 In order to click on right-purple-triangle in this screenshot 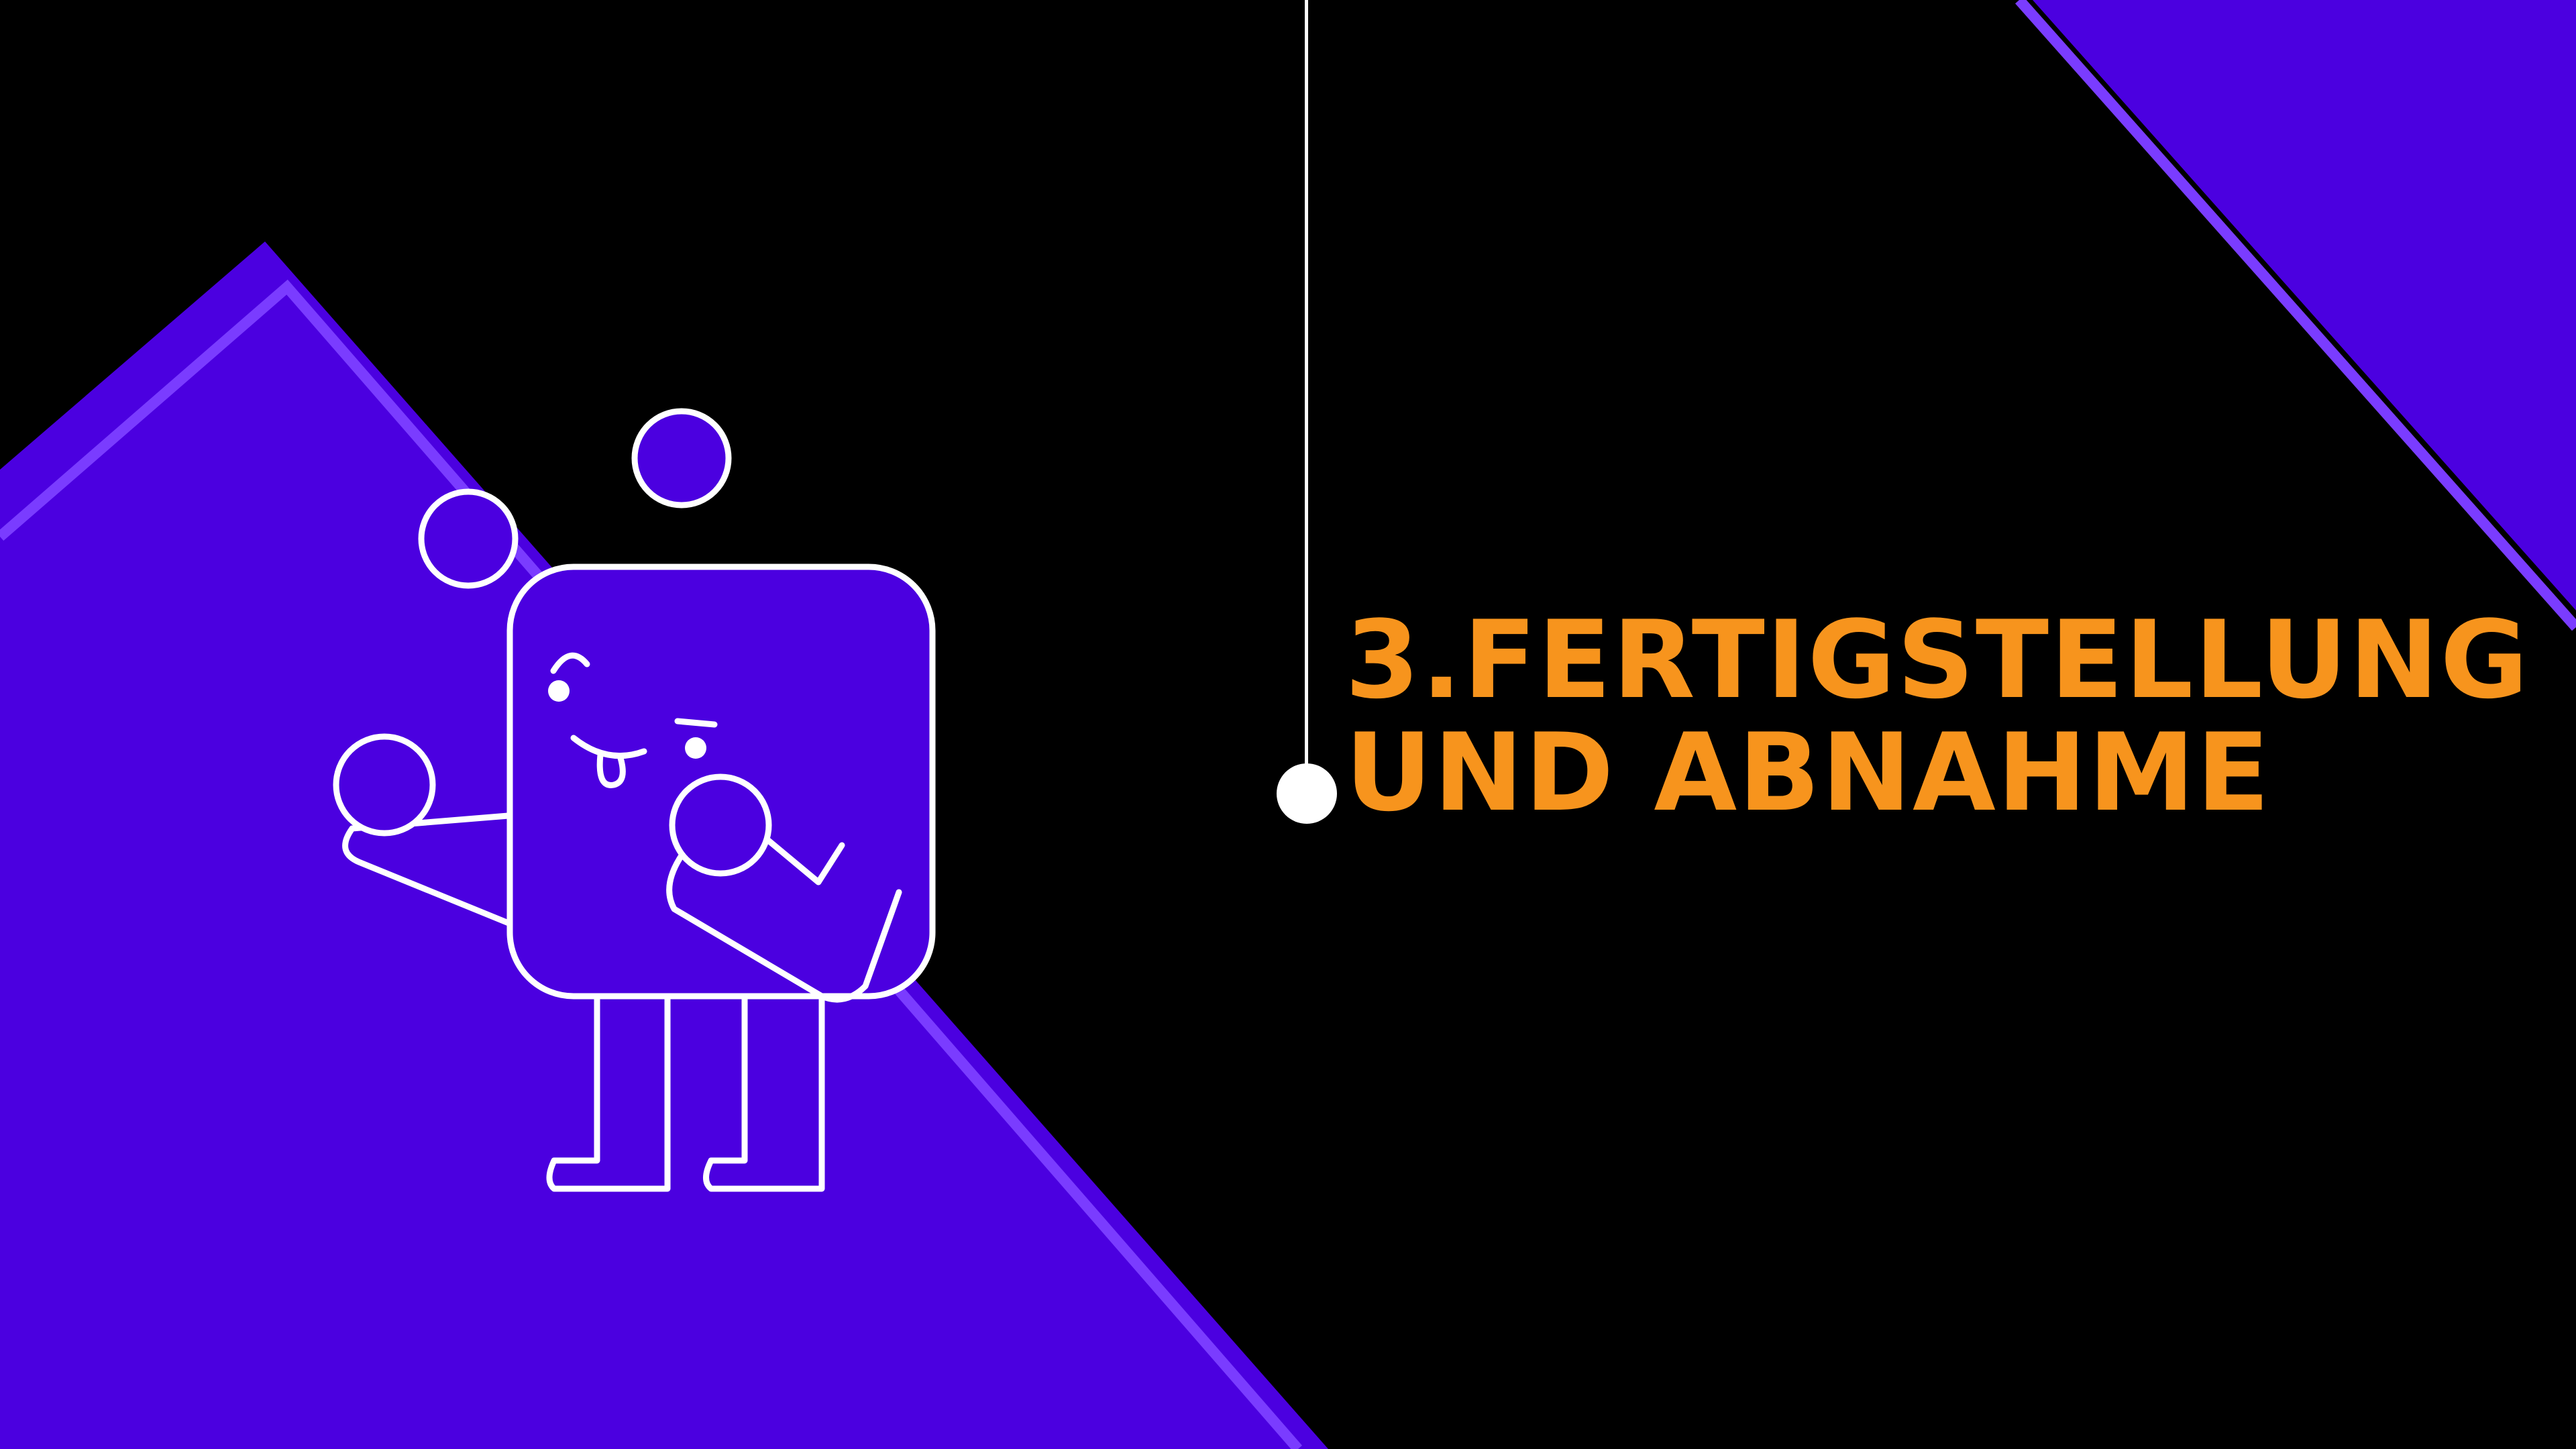, I will do `click(2304, 305)`.